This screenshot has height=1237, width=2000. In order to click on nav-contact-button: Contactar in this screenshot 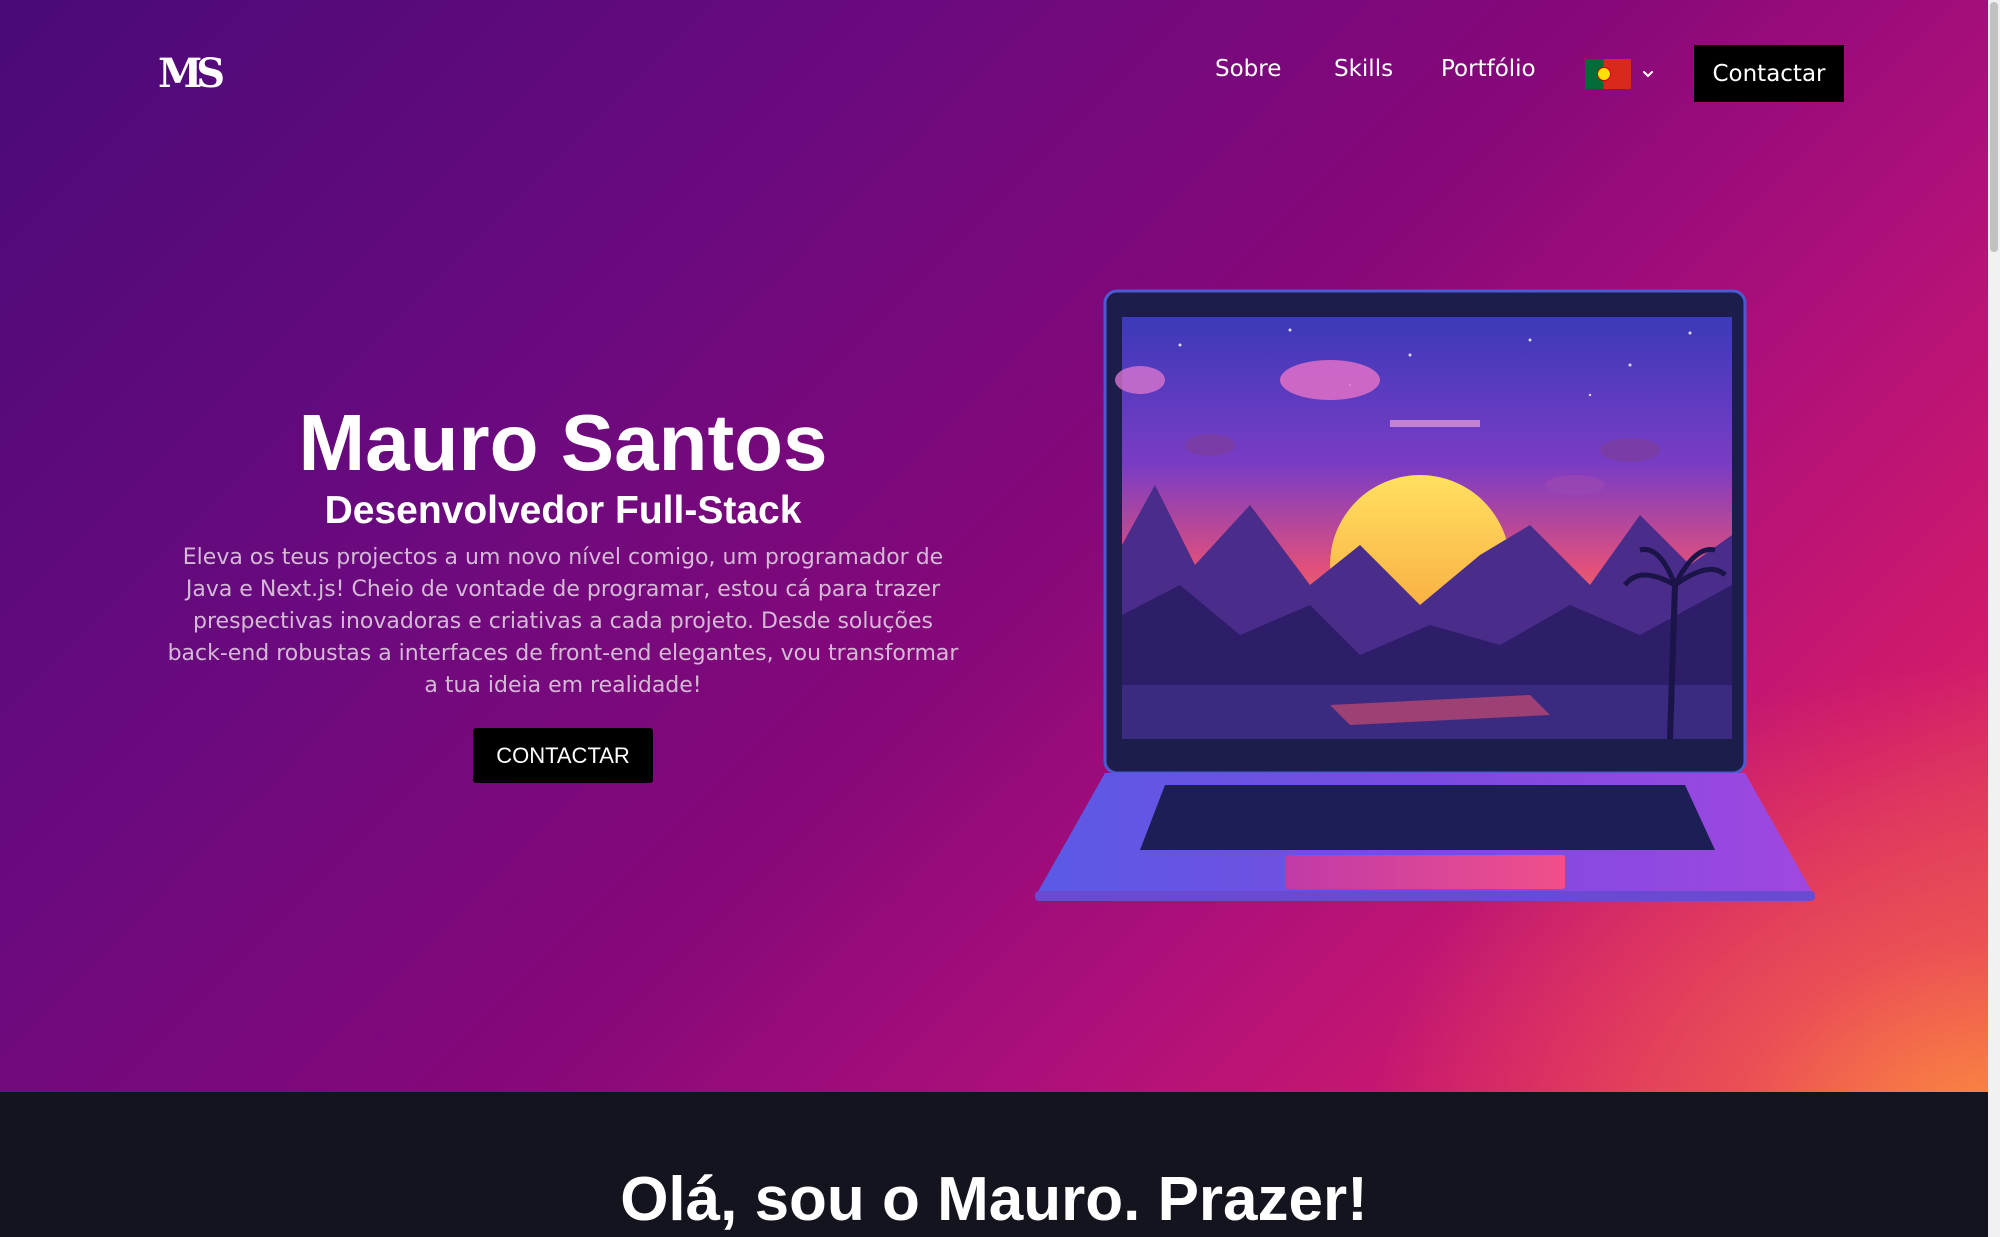, I will do `click(1769, 73)`.